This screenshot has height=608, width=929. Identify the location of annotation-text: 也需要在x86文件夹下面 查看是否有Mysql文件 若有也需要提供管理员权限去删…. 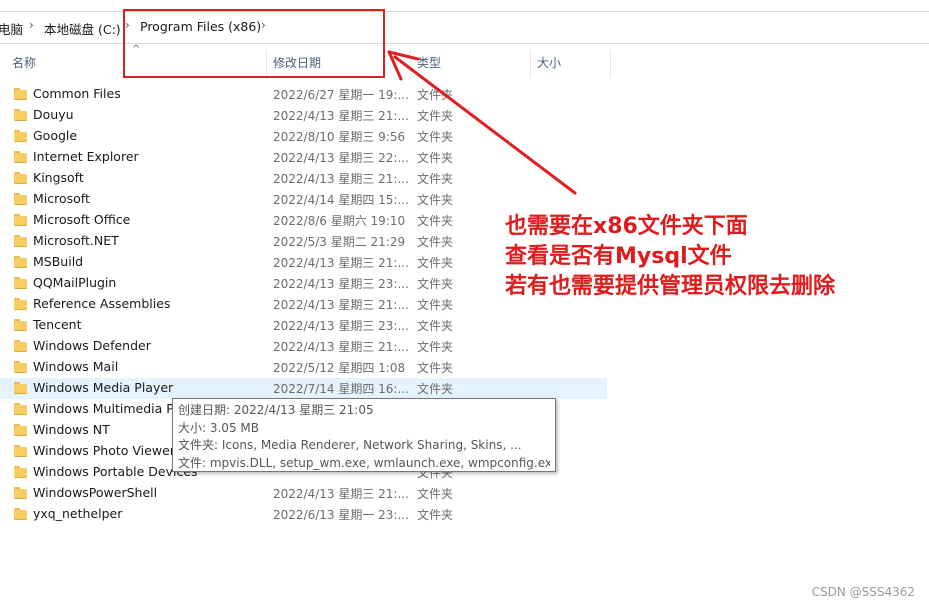
(670, 257).